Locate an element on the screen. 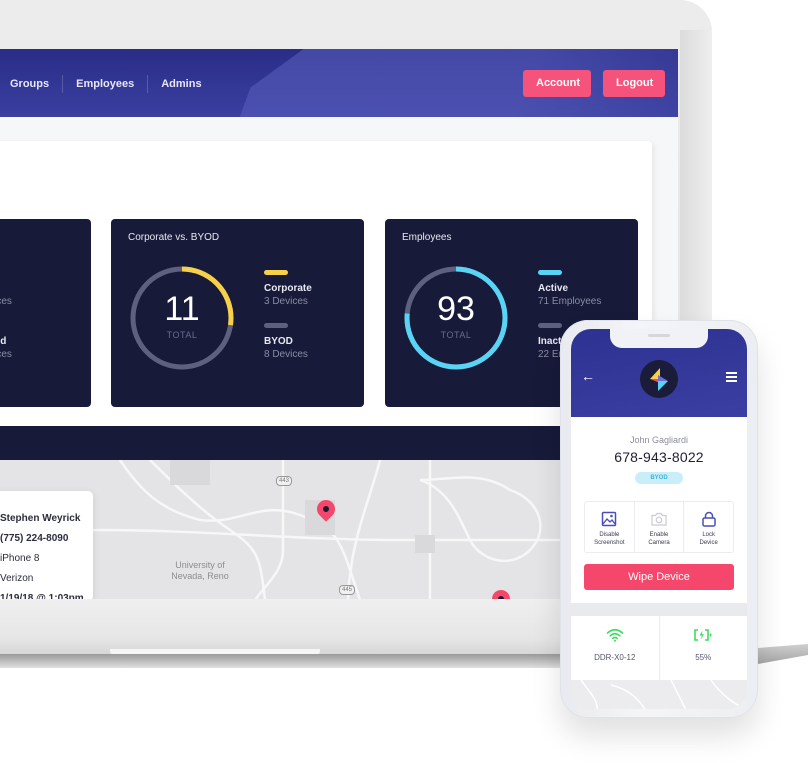  action-label: Enable is located at coordinates (659, 535).